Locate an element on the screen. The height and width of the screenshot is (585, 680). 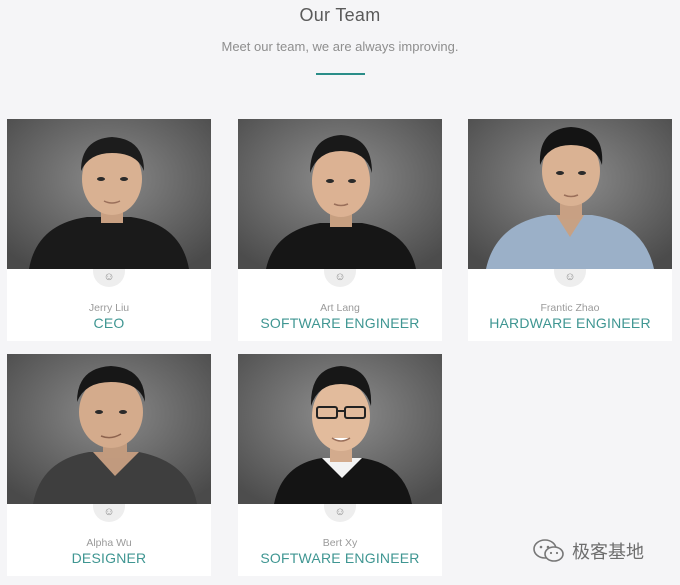
team-card-frantic-zhao: ☺ Frantic Zhao HARDWARE ENGINEER is located at coordinates (570, 230).